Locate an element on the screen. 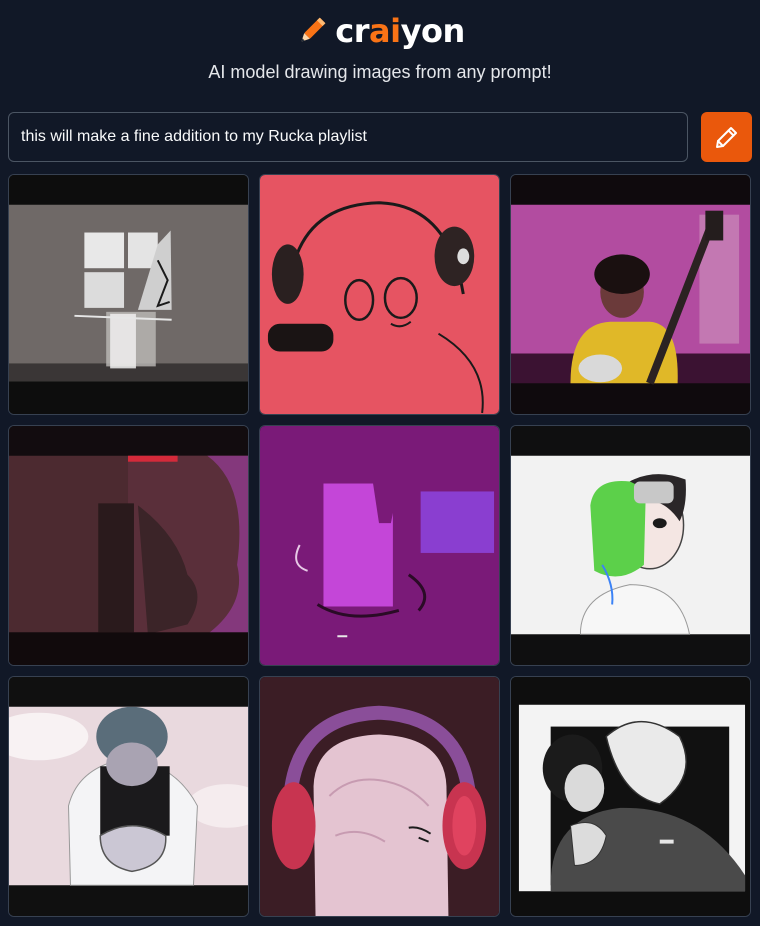 This screenshot has width=760, height=926. logo-accent: ai is located at coordinates (385, 31).